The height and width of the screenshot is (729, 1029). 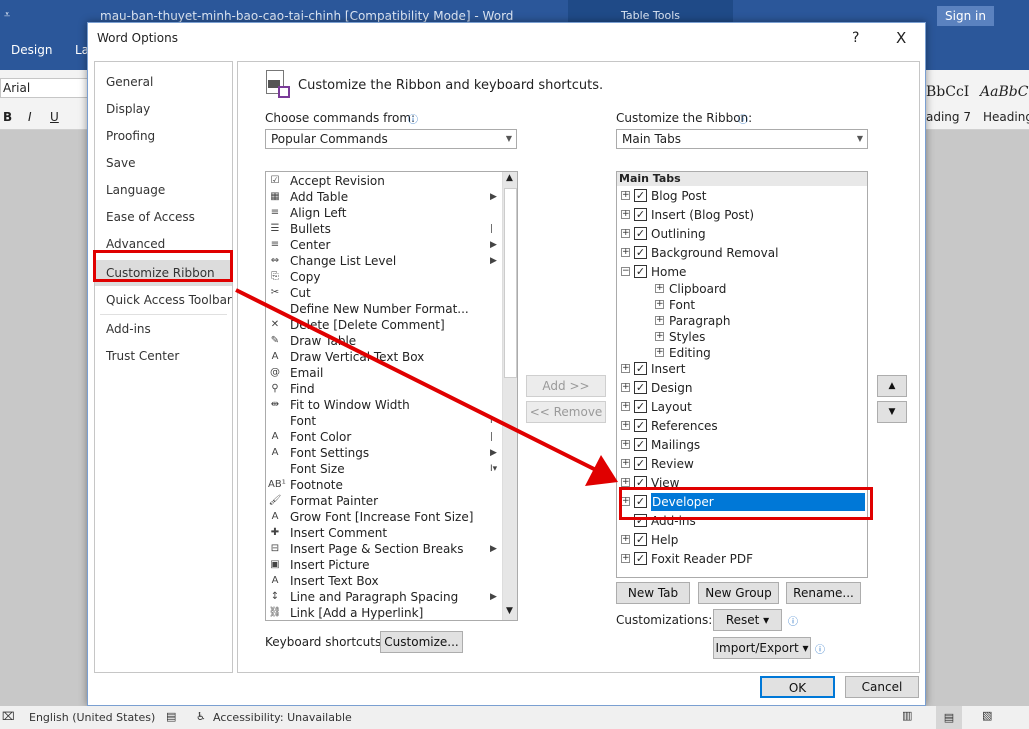 I want to click on annotation-arrow, so click(x=426, y=387).